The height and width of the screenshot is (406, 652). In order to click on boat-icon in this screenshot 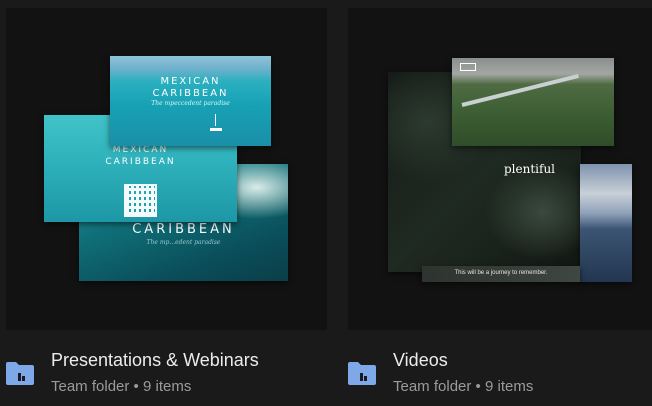, I will do `click(216, 122)`.